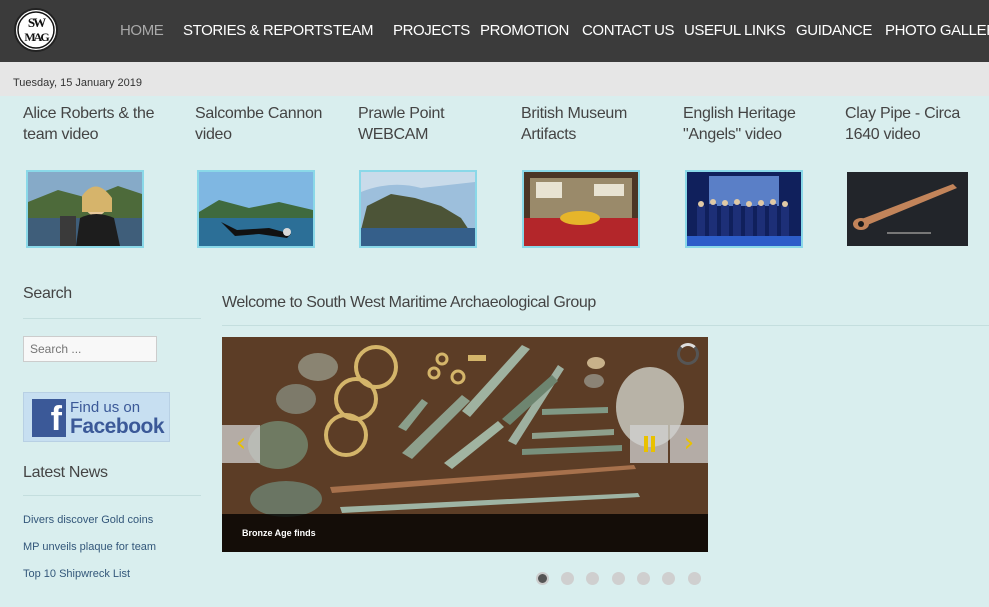 The height and width of the screenshot is (607, 989). What do you see at coordinates (758, 124) in the screenshot?
I see `feature-title-english-heritage: English Heritage "Angels" video` at bounding box center [758, 124].